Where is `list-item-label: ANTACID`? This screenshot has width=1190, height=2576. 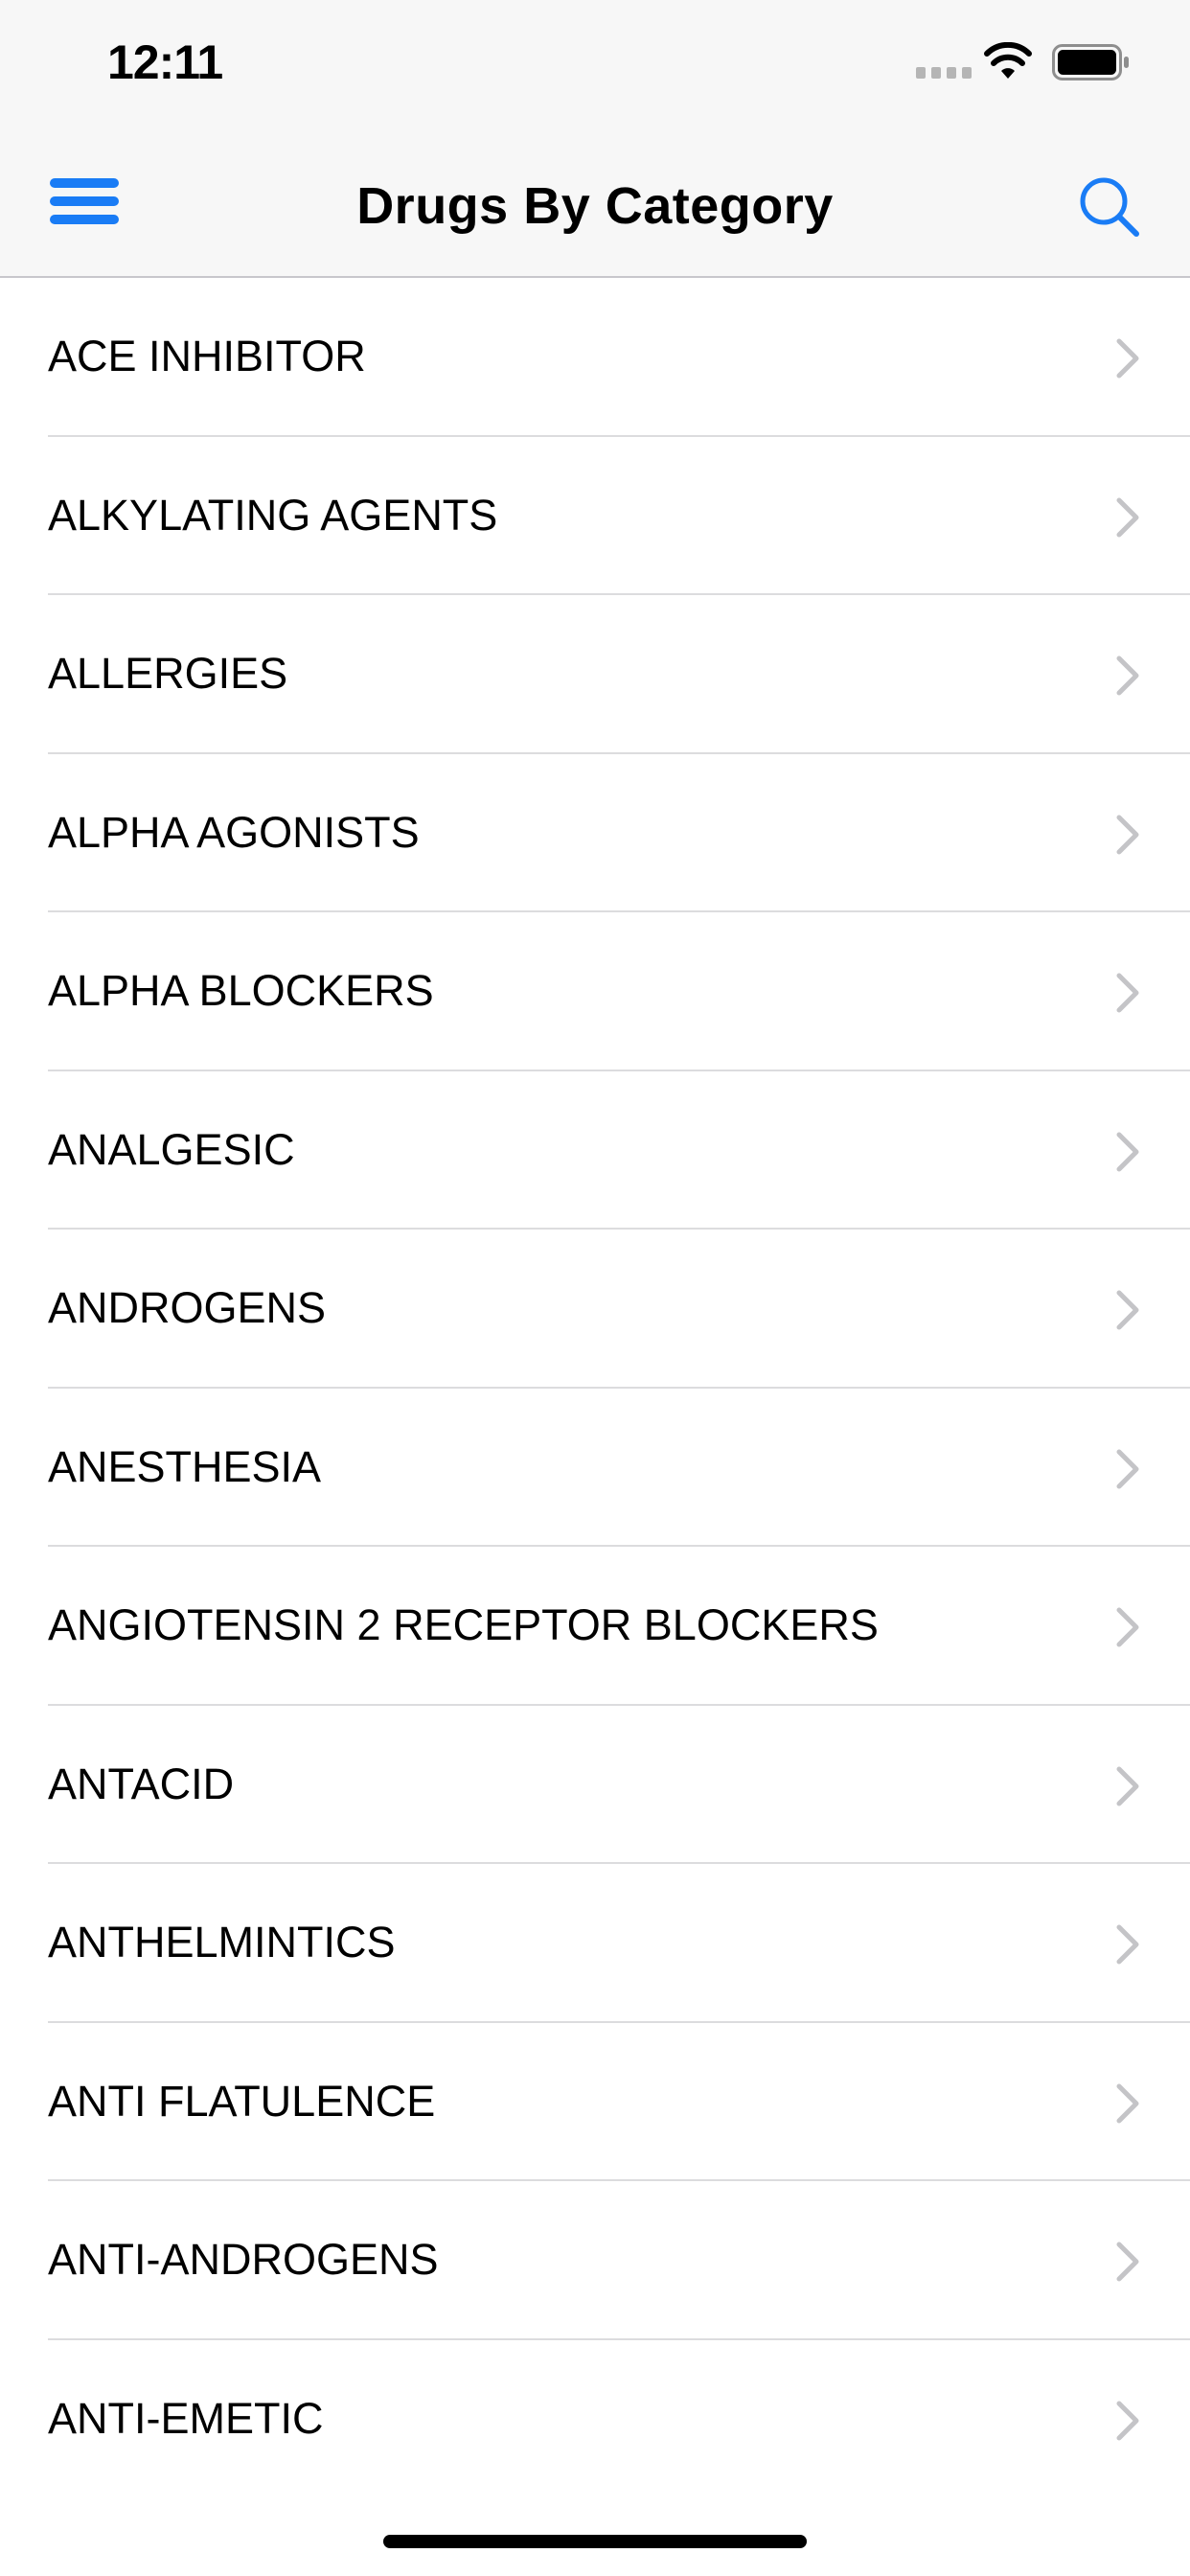 list-item-label: ANTACID is located at coordinates (141, 1783).